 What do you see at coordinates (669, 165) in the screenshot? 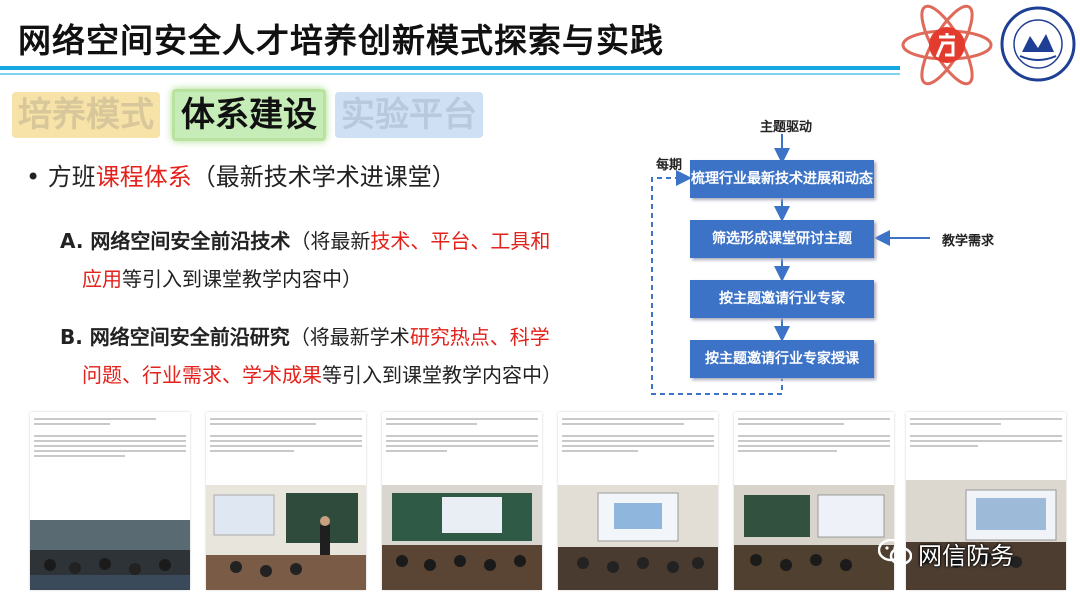
I see `flow-loop-label: 每期` at bounding box center [669, 165].